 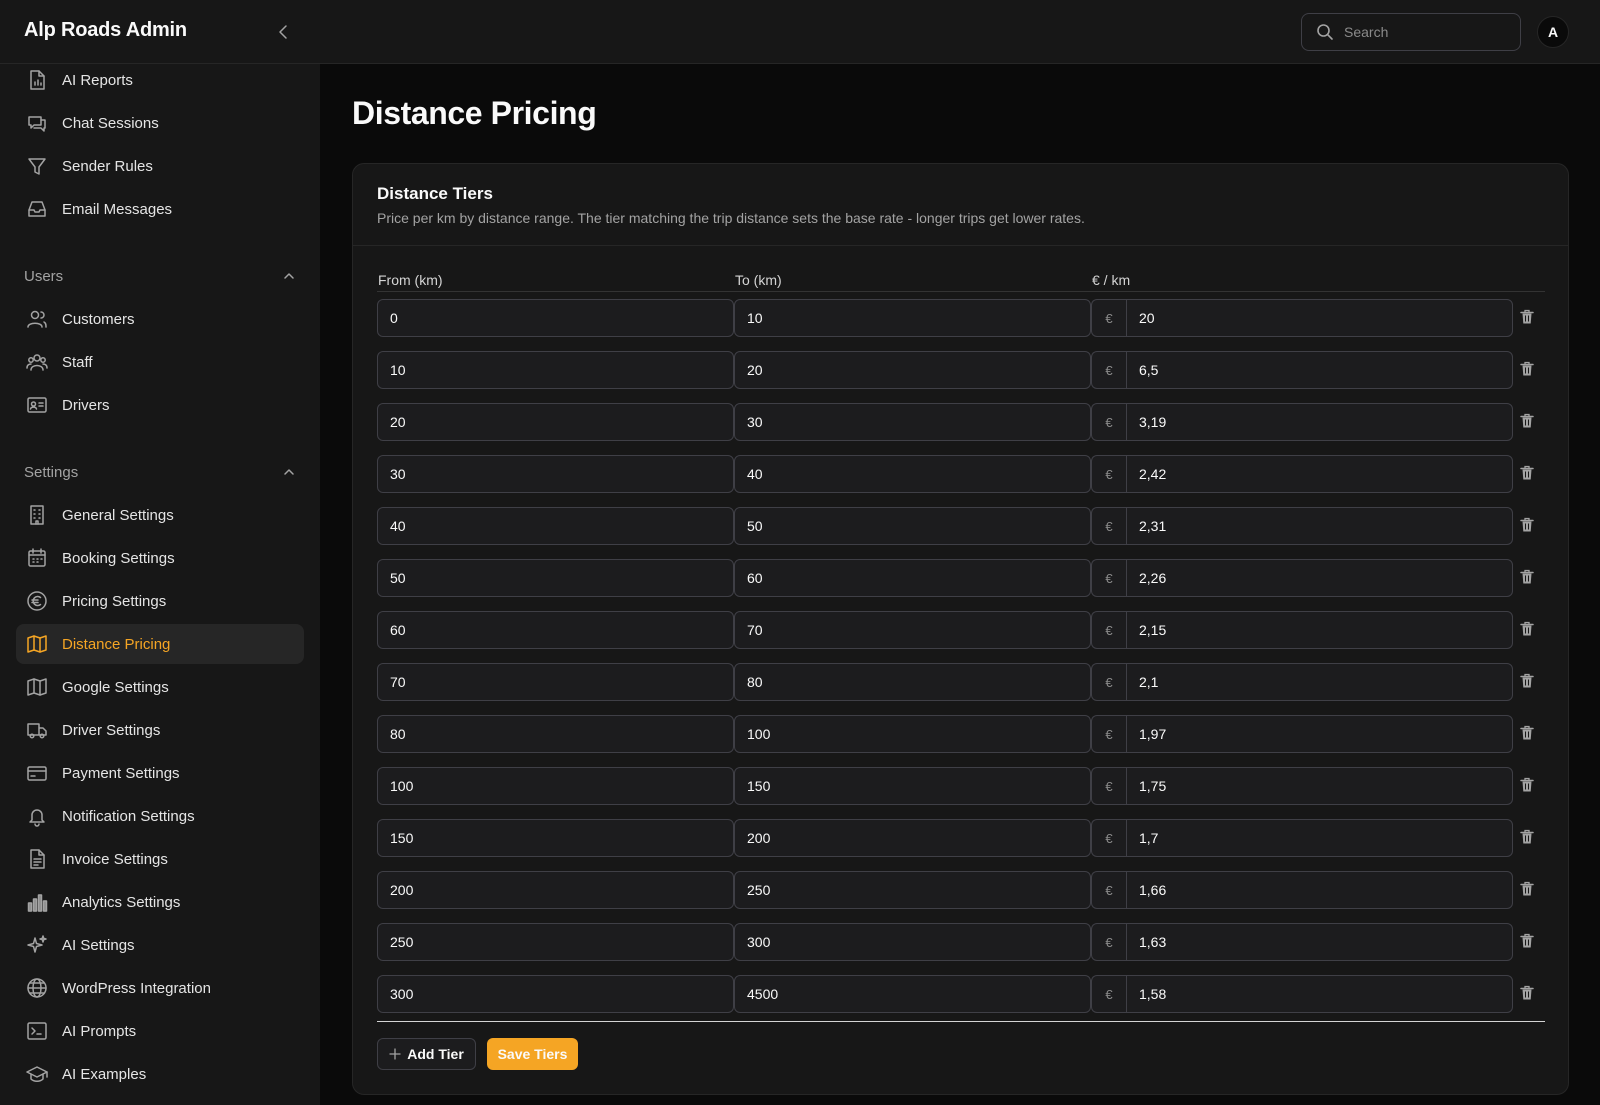 What do you see at coordinates (800, 32) in the screenshot?
I see `top-bar: Alp Roads Admin A` at bounding box center [800, 32].